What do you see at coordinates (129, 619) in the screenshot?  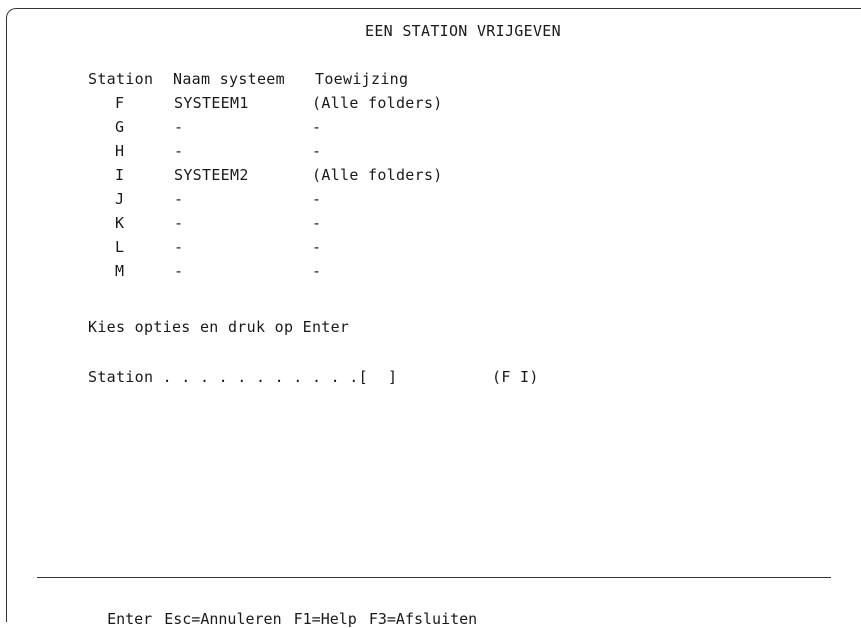 I see `fkey-enter: Enter` at bounding box center [129, 619].